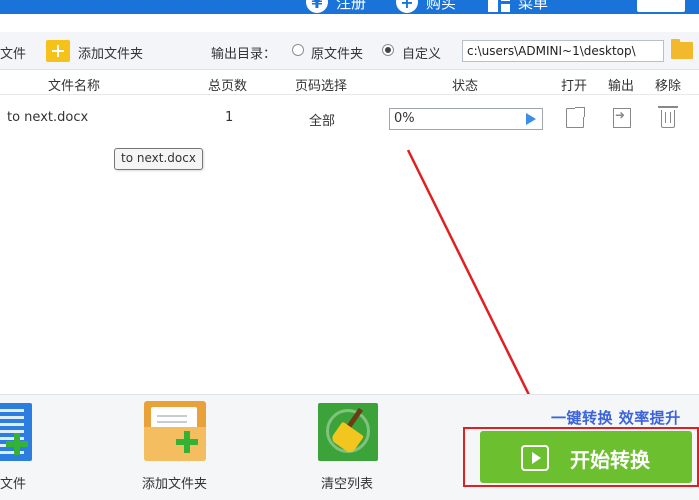 This screenshot has width=699, height=500. What do you see at coordinates (441, 6) in the screenshot?
I see `buy-label: 购买` at bounding box center [441, 6].